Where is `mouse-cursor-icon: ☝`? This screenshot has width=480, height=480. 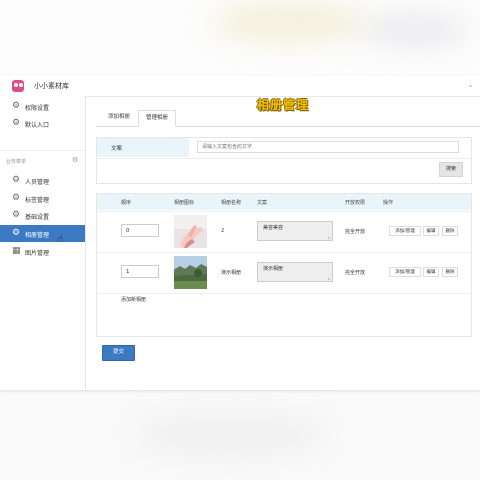
mouse-cursor-icon: ☝ is located at coordinates (60, 239).